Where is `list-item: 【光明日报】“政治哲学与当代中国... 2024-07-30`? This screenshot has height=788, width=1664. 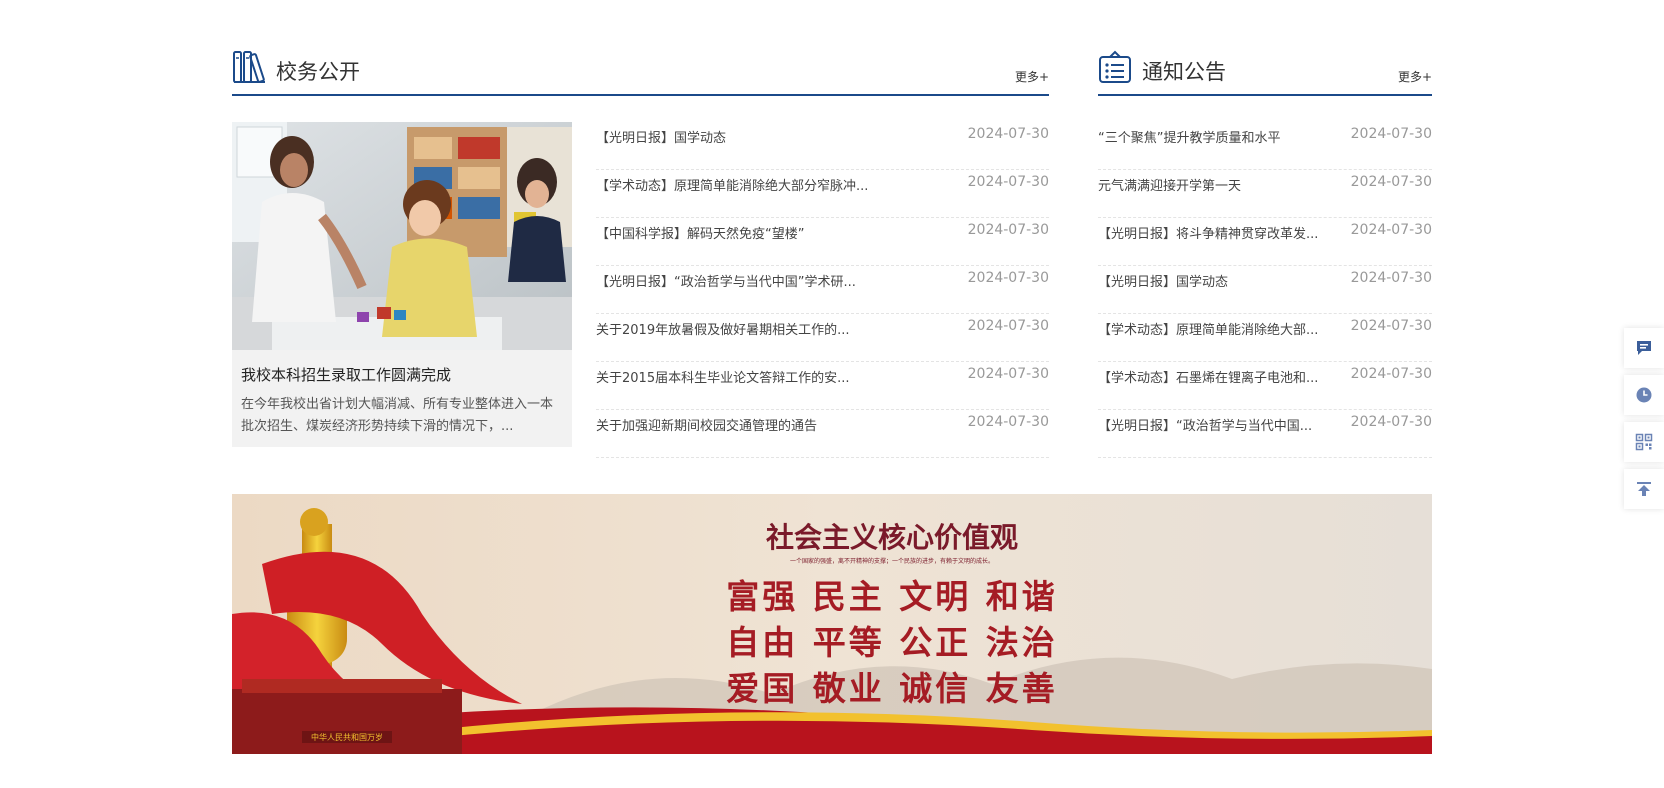 list-item: 【光明日报】“政治哲学与当代中国... 2024-07-30 is located at coordinates (1265, 434).